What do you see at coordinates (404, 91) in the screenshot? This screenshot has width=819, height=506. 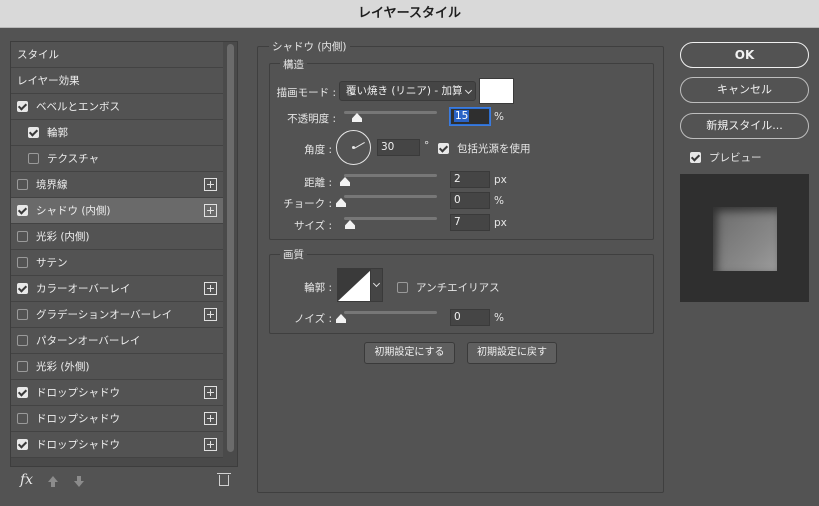 I see `blend-mode-value: 覆い焼き (リニア) - 加算` at bounding box center [404, 91].